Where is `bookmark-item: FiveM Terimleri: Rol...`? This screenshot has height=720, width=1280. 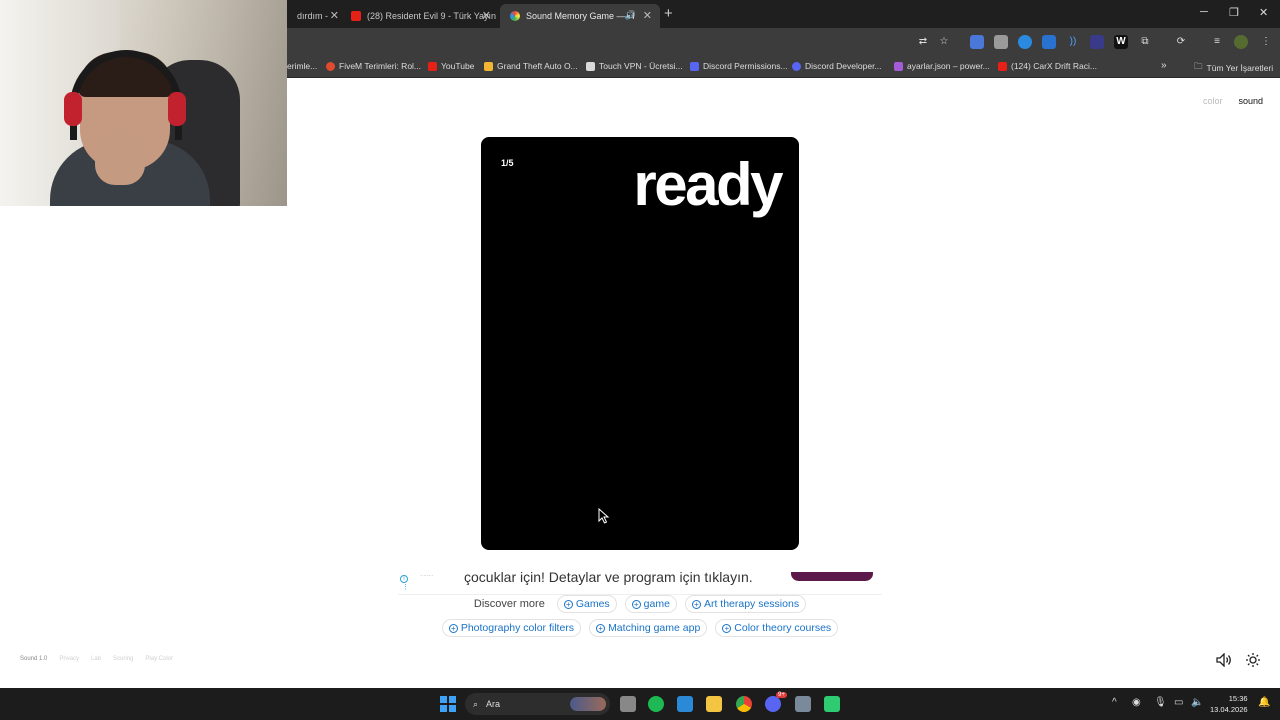 bookmark-item: FiveM Terimleri: Rol... is located at coordinates (373, 66).